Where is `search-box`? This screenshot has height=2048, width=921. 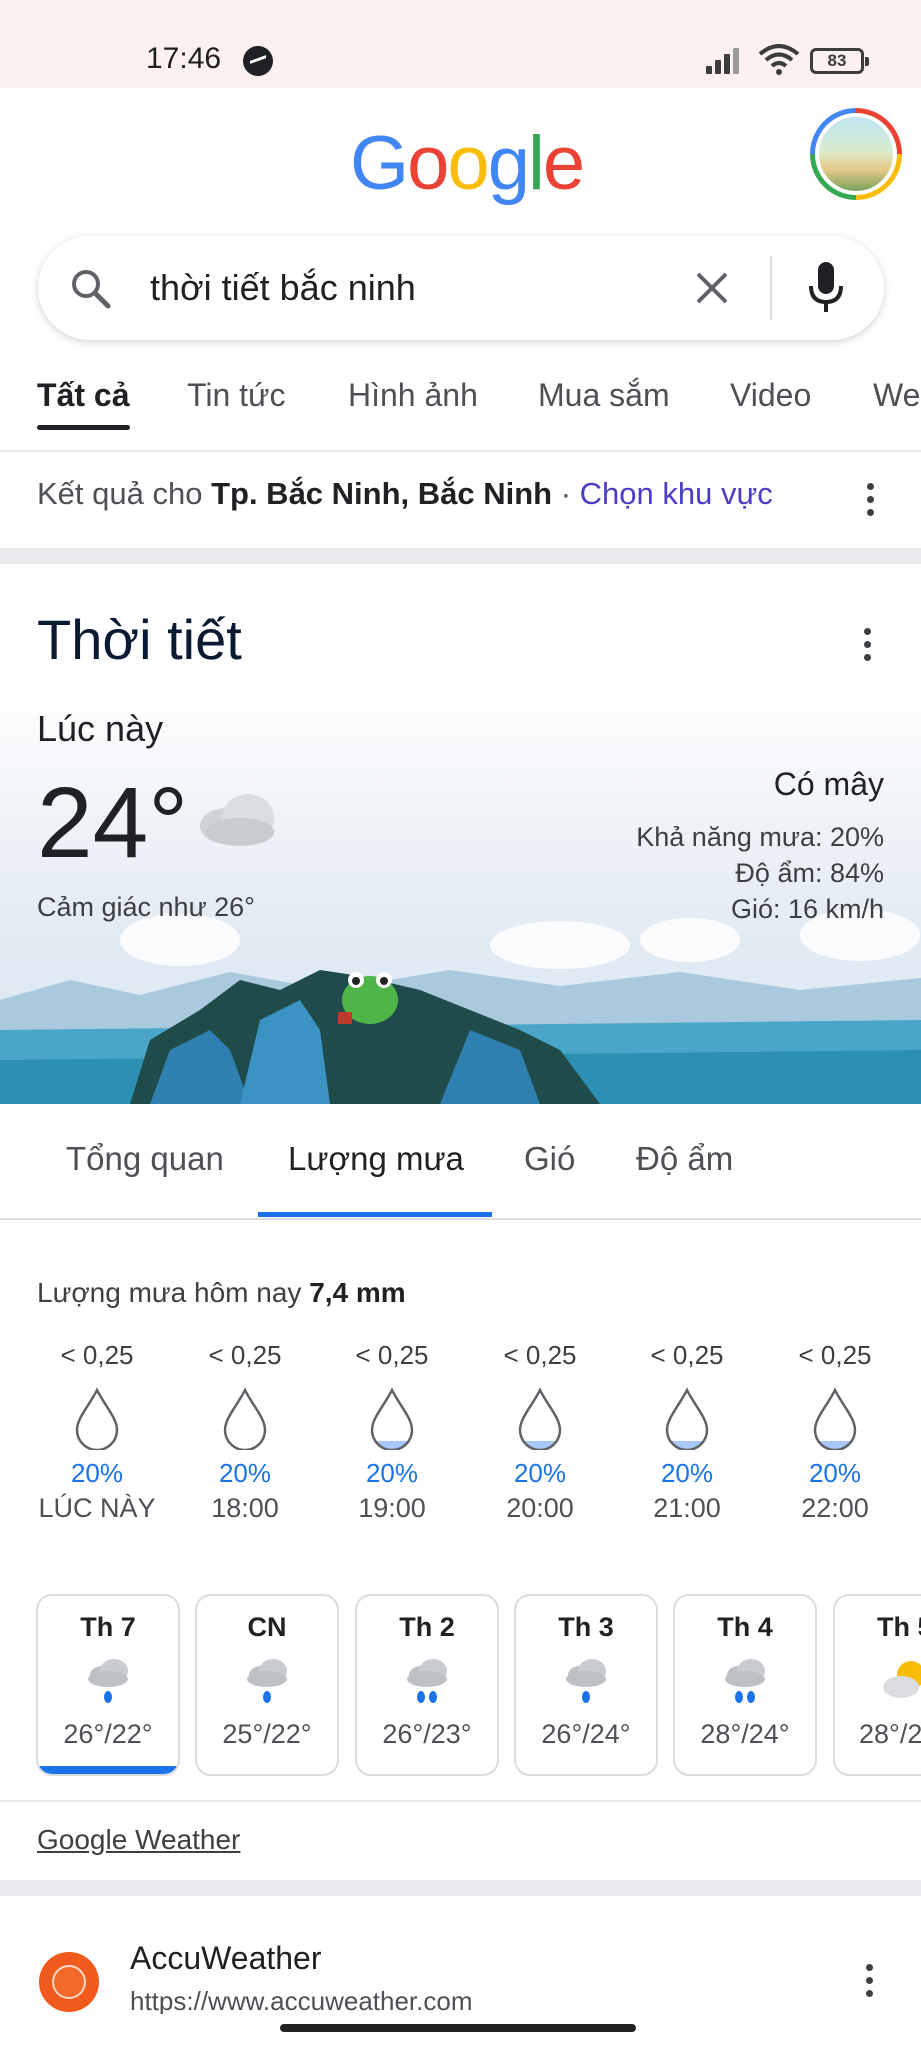 search-box is located at coordinates (461, 288).